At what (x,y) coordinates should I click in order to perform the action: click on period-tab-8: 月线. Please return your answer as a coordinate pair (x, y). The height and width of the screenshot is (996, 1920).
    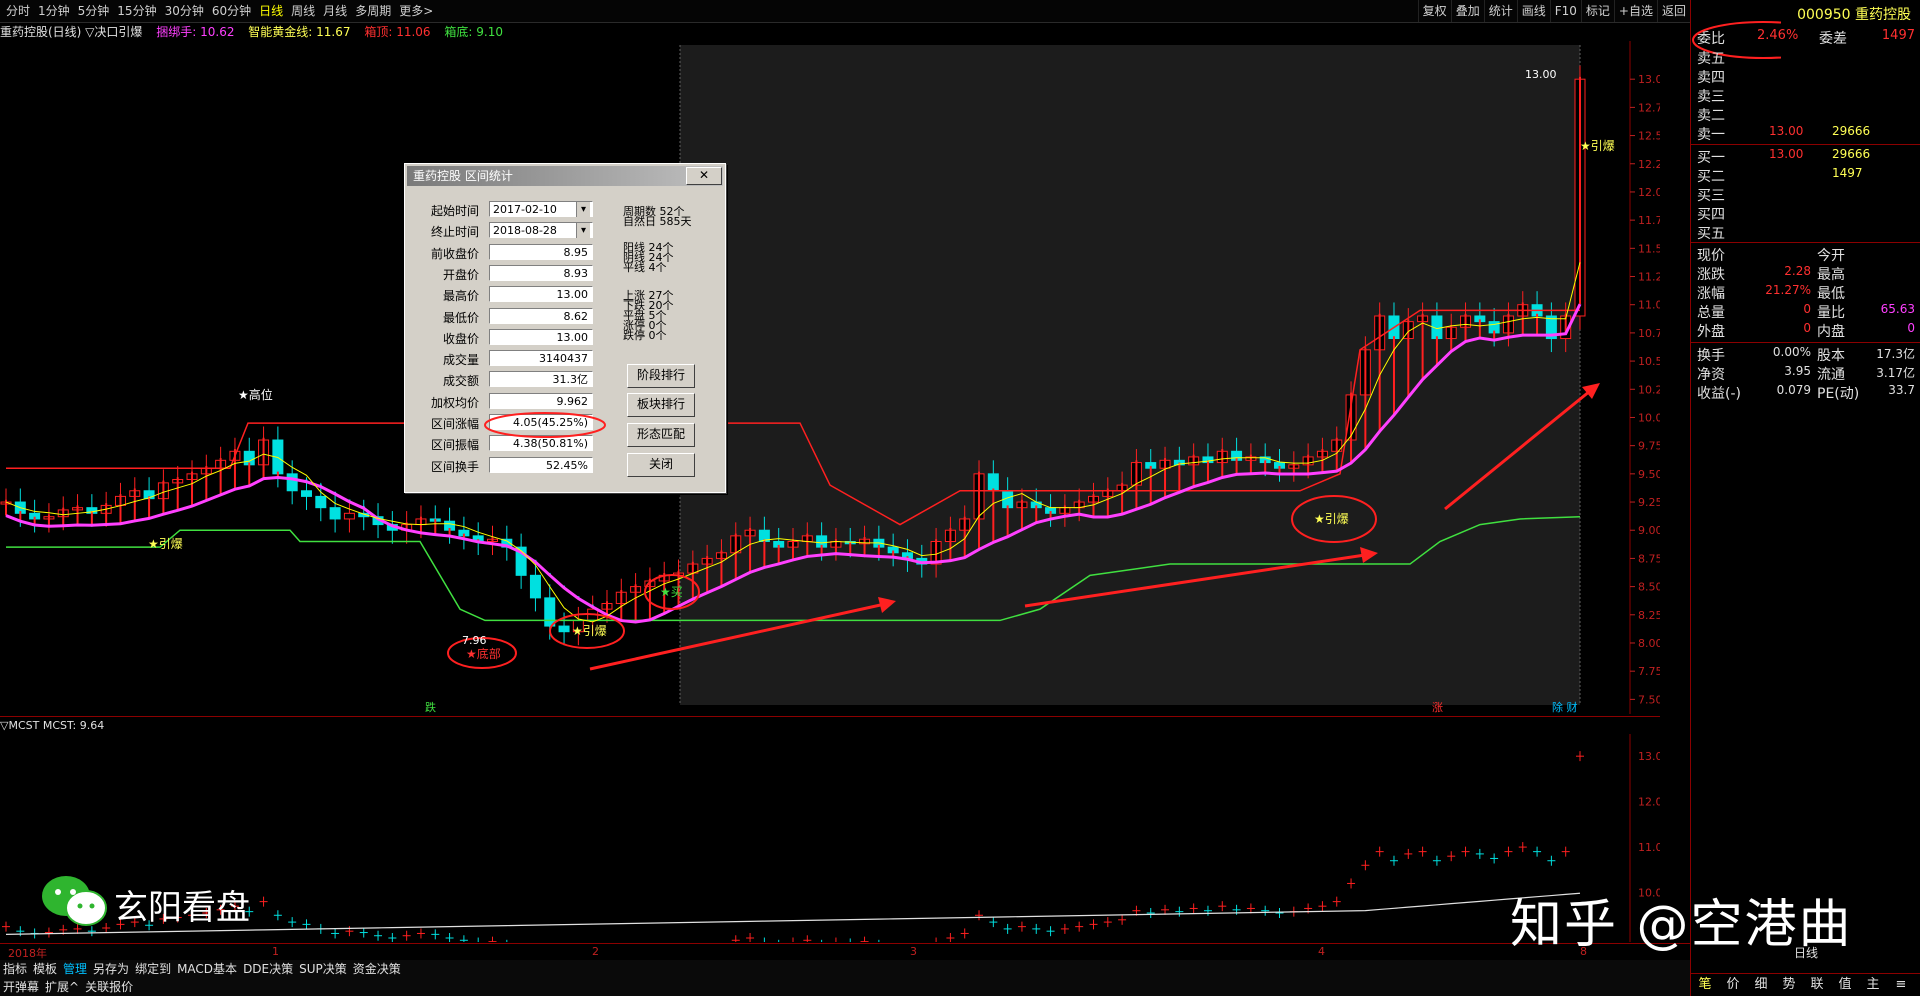
    Looking at the image, I should click on (335, 11).